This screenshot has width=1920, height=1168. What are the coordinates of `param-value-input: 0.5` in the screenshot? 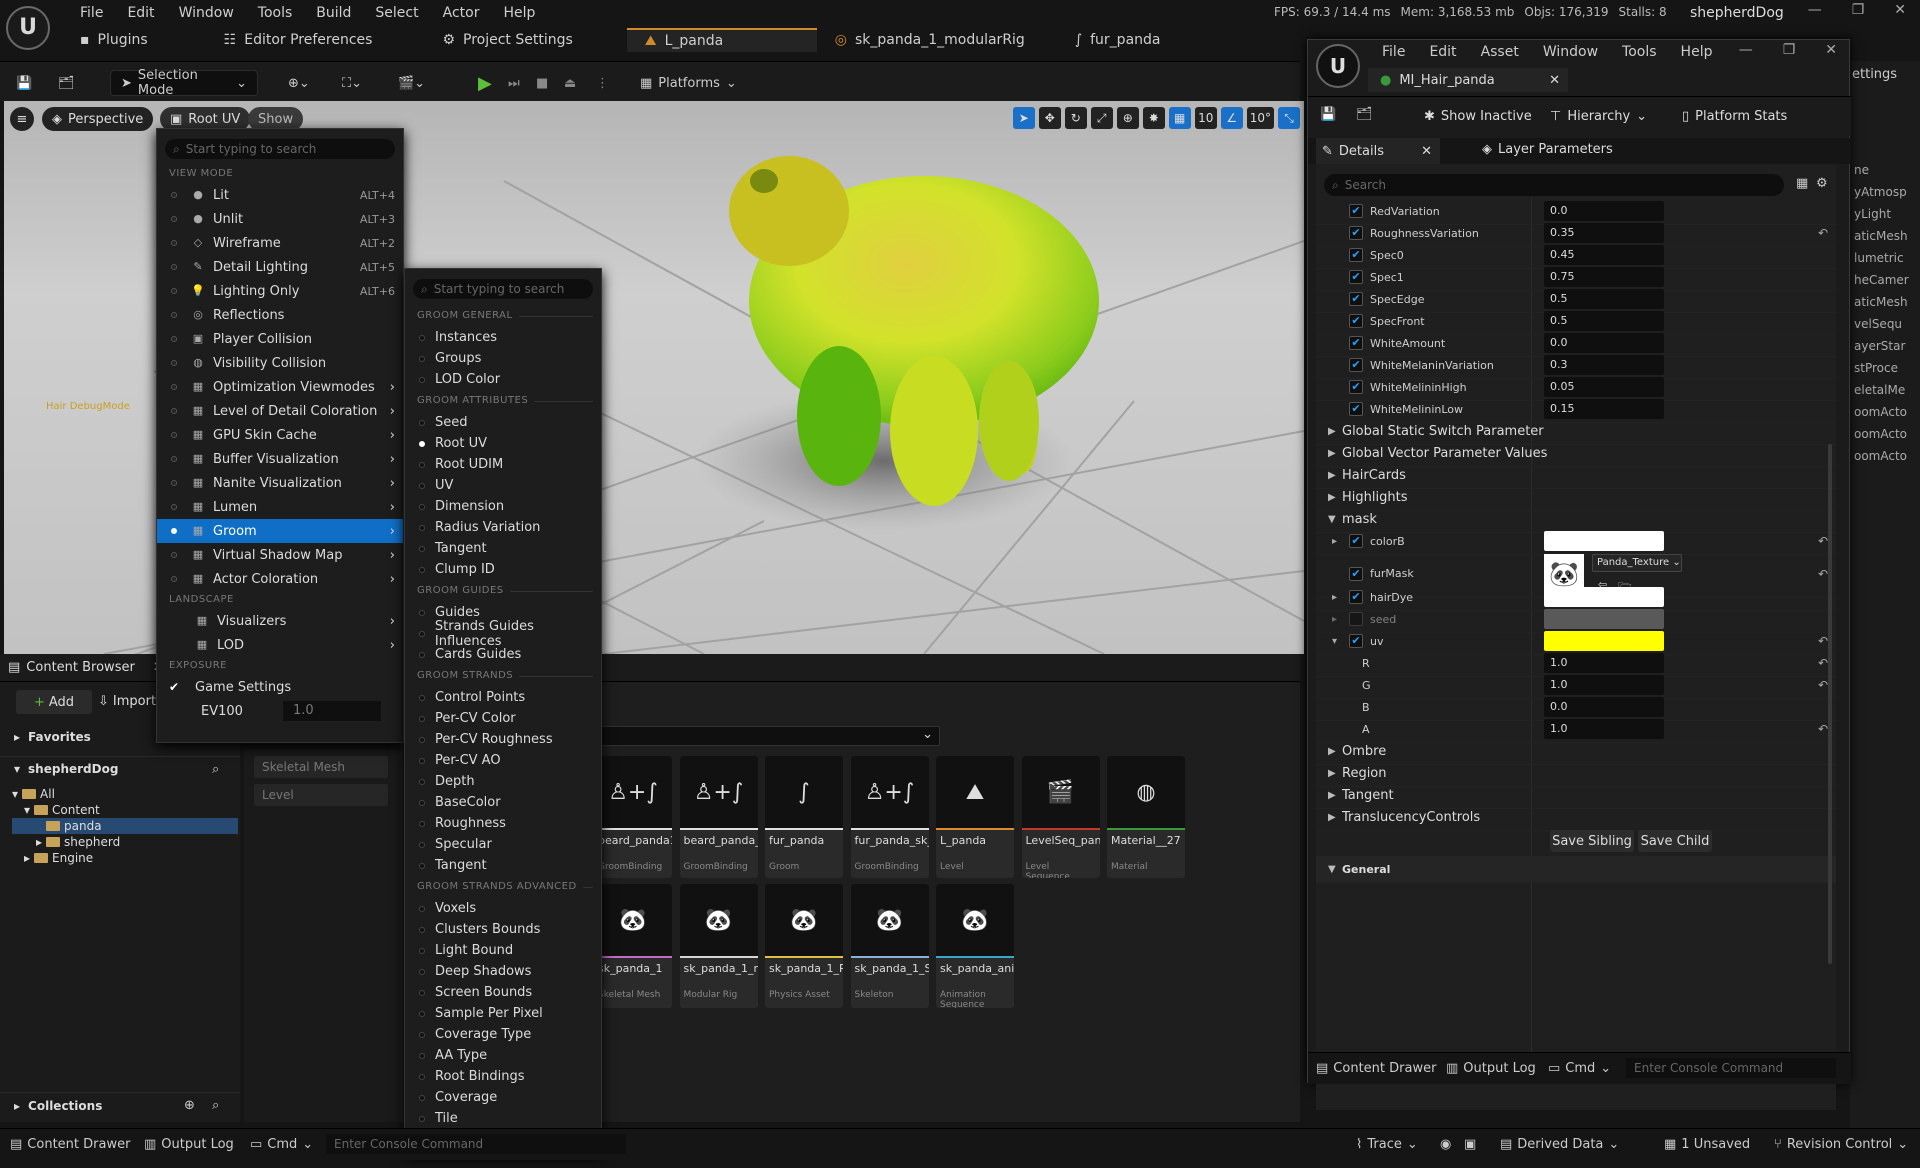 It's located at (1604, 299).